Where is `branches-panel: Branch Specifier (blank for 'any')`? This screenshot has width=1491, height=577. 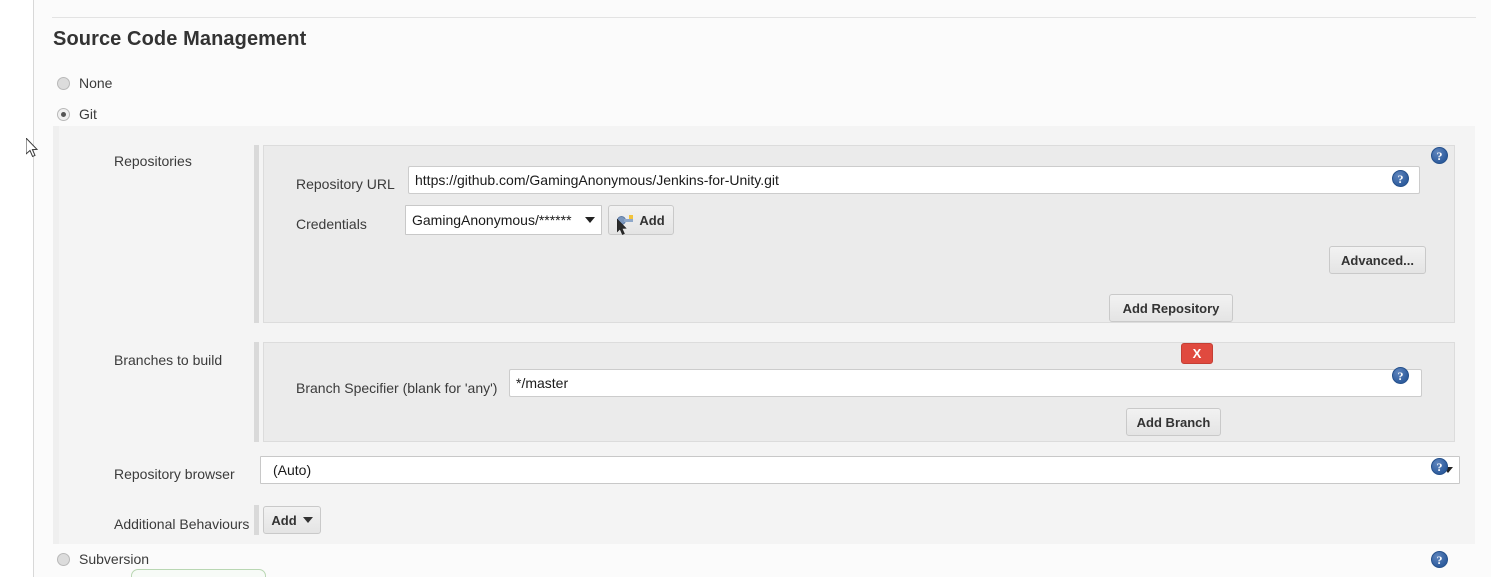 branches-panel: Branch Specifier (blank for 'any') is located at coordinates (859, 392).